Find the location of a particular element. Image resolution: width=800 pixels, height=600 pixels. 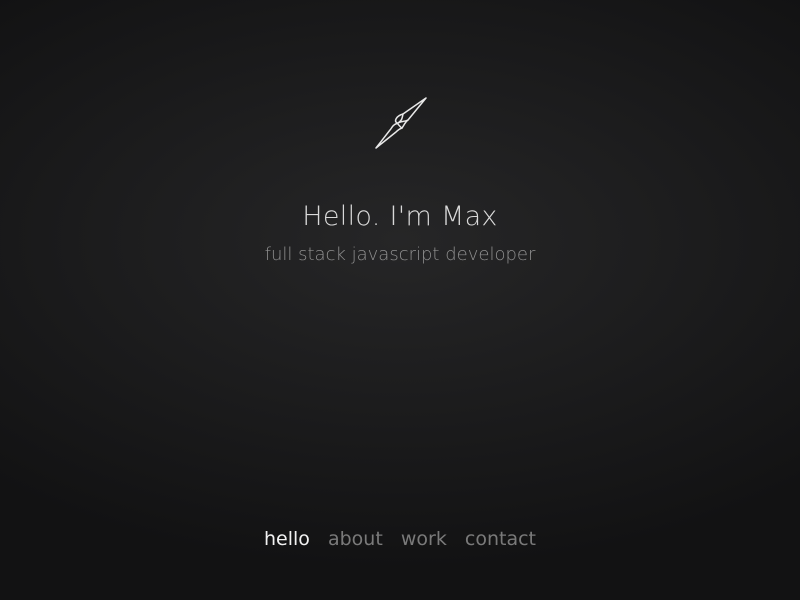

compass-needle-icon is located at coordinates (400, 124).